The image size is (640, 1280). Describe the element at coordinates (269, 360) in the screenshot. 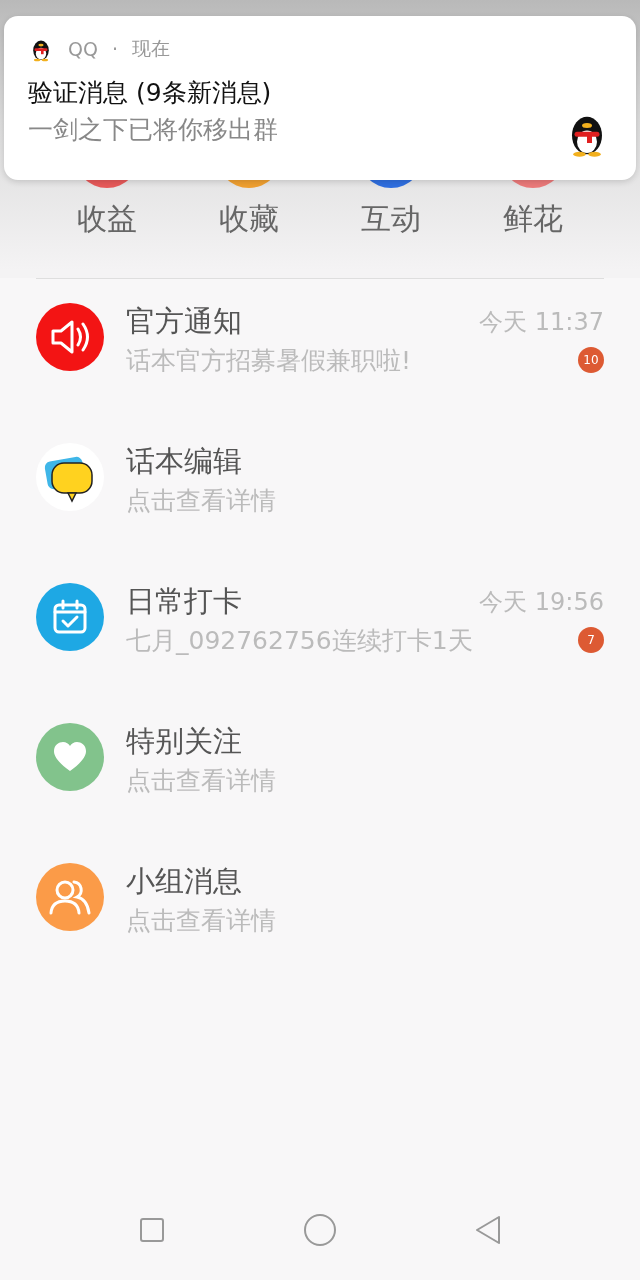

I see `message-preview: 话本官方招募暑假兼职啦!` at that location.